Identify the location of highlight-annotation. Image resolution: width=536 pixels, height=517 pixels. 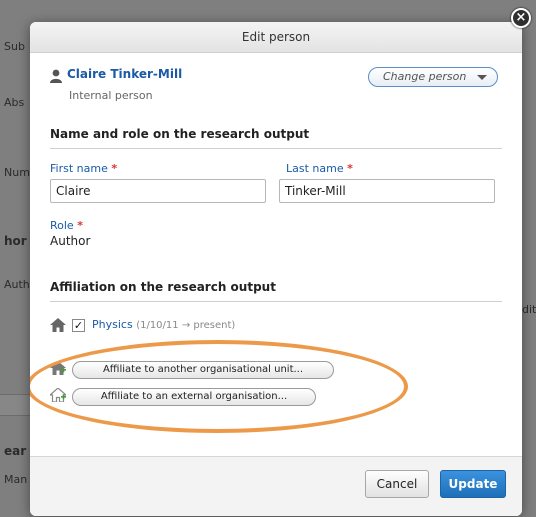
(219, 386).